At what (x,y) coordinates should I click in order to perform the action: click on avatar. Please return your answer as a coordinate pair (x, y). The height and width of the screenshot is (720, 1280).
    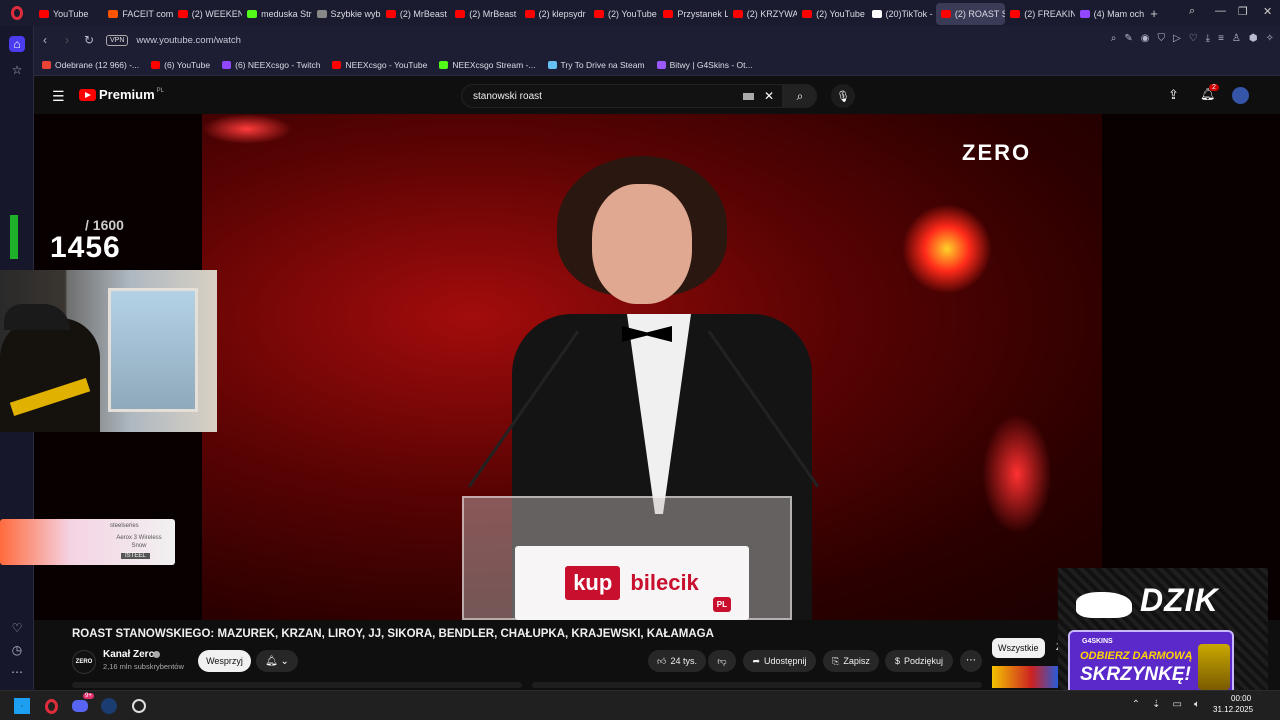
    Looking at the image, I should click on (1240, 95).